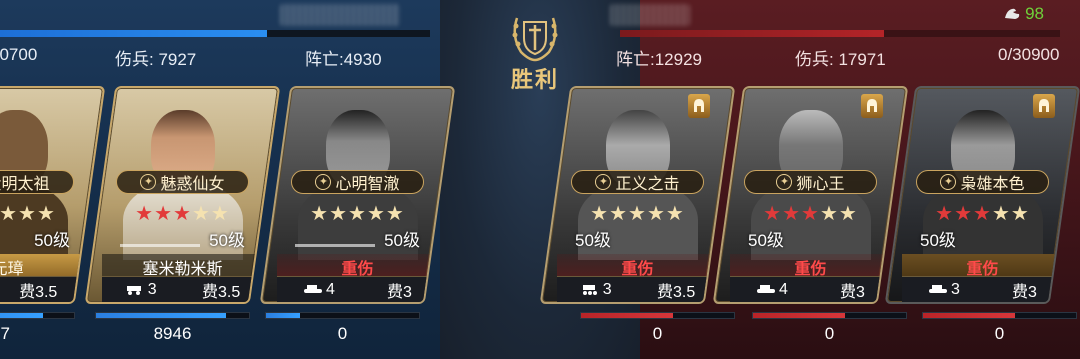  Describe the element at coordinates (982, 289) in the screenshot. I see `hero-stats-row: 3 费3` at that location.